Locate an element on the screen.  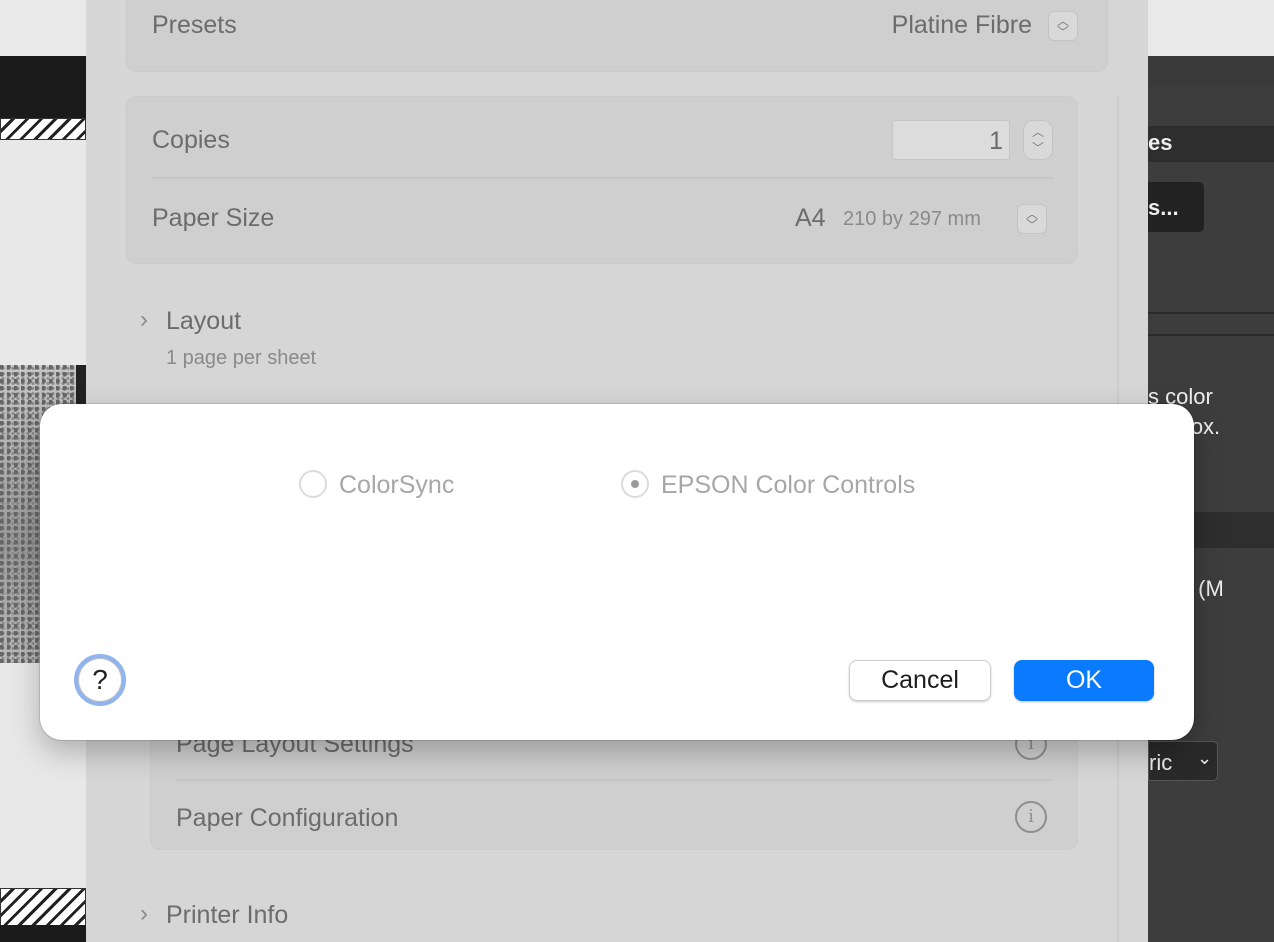
cancel-button: Cancel is located at coordinates (920, 680).